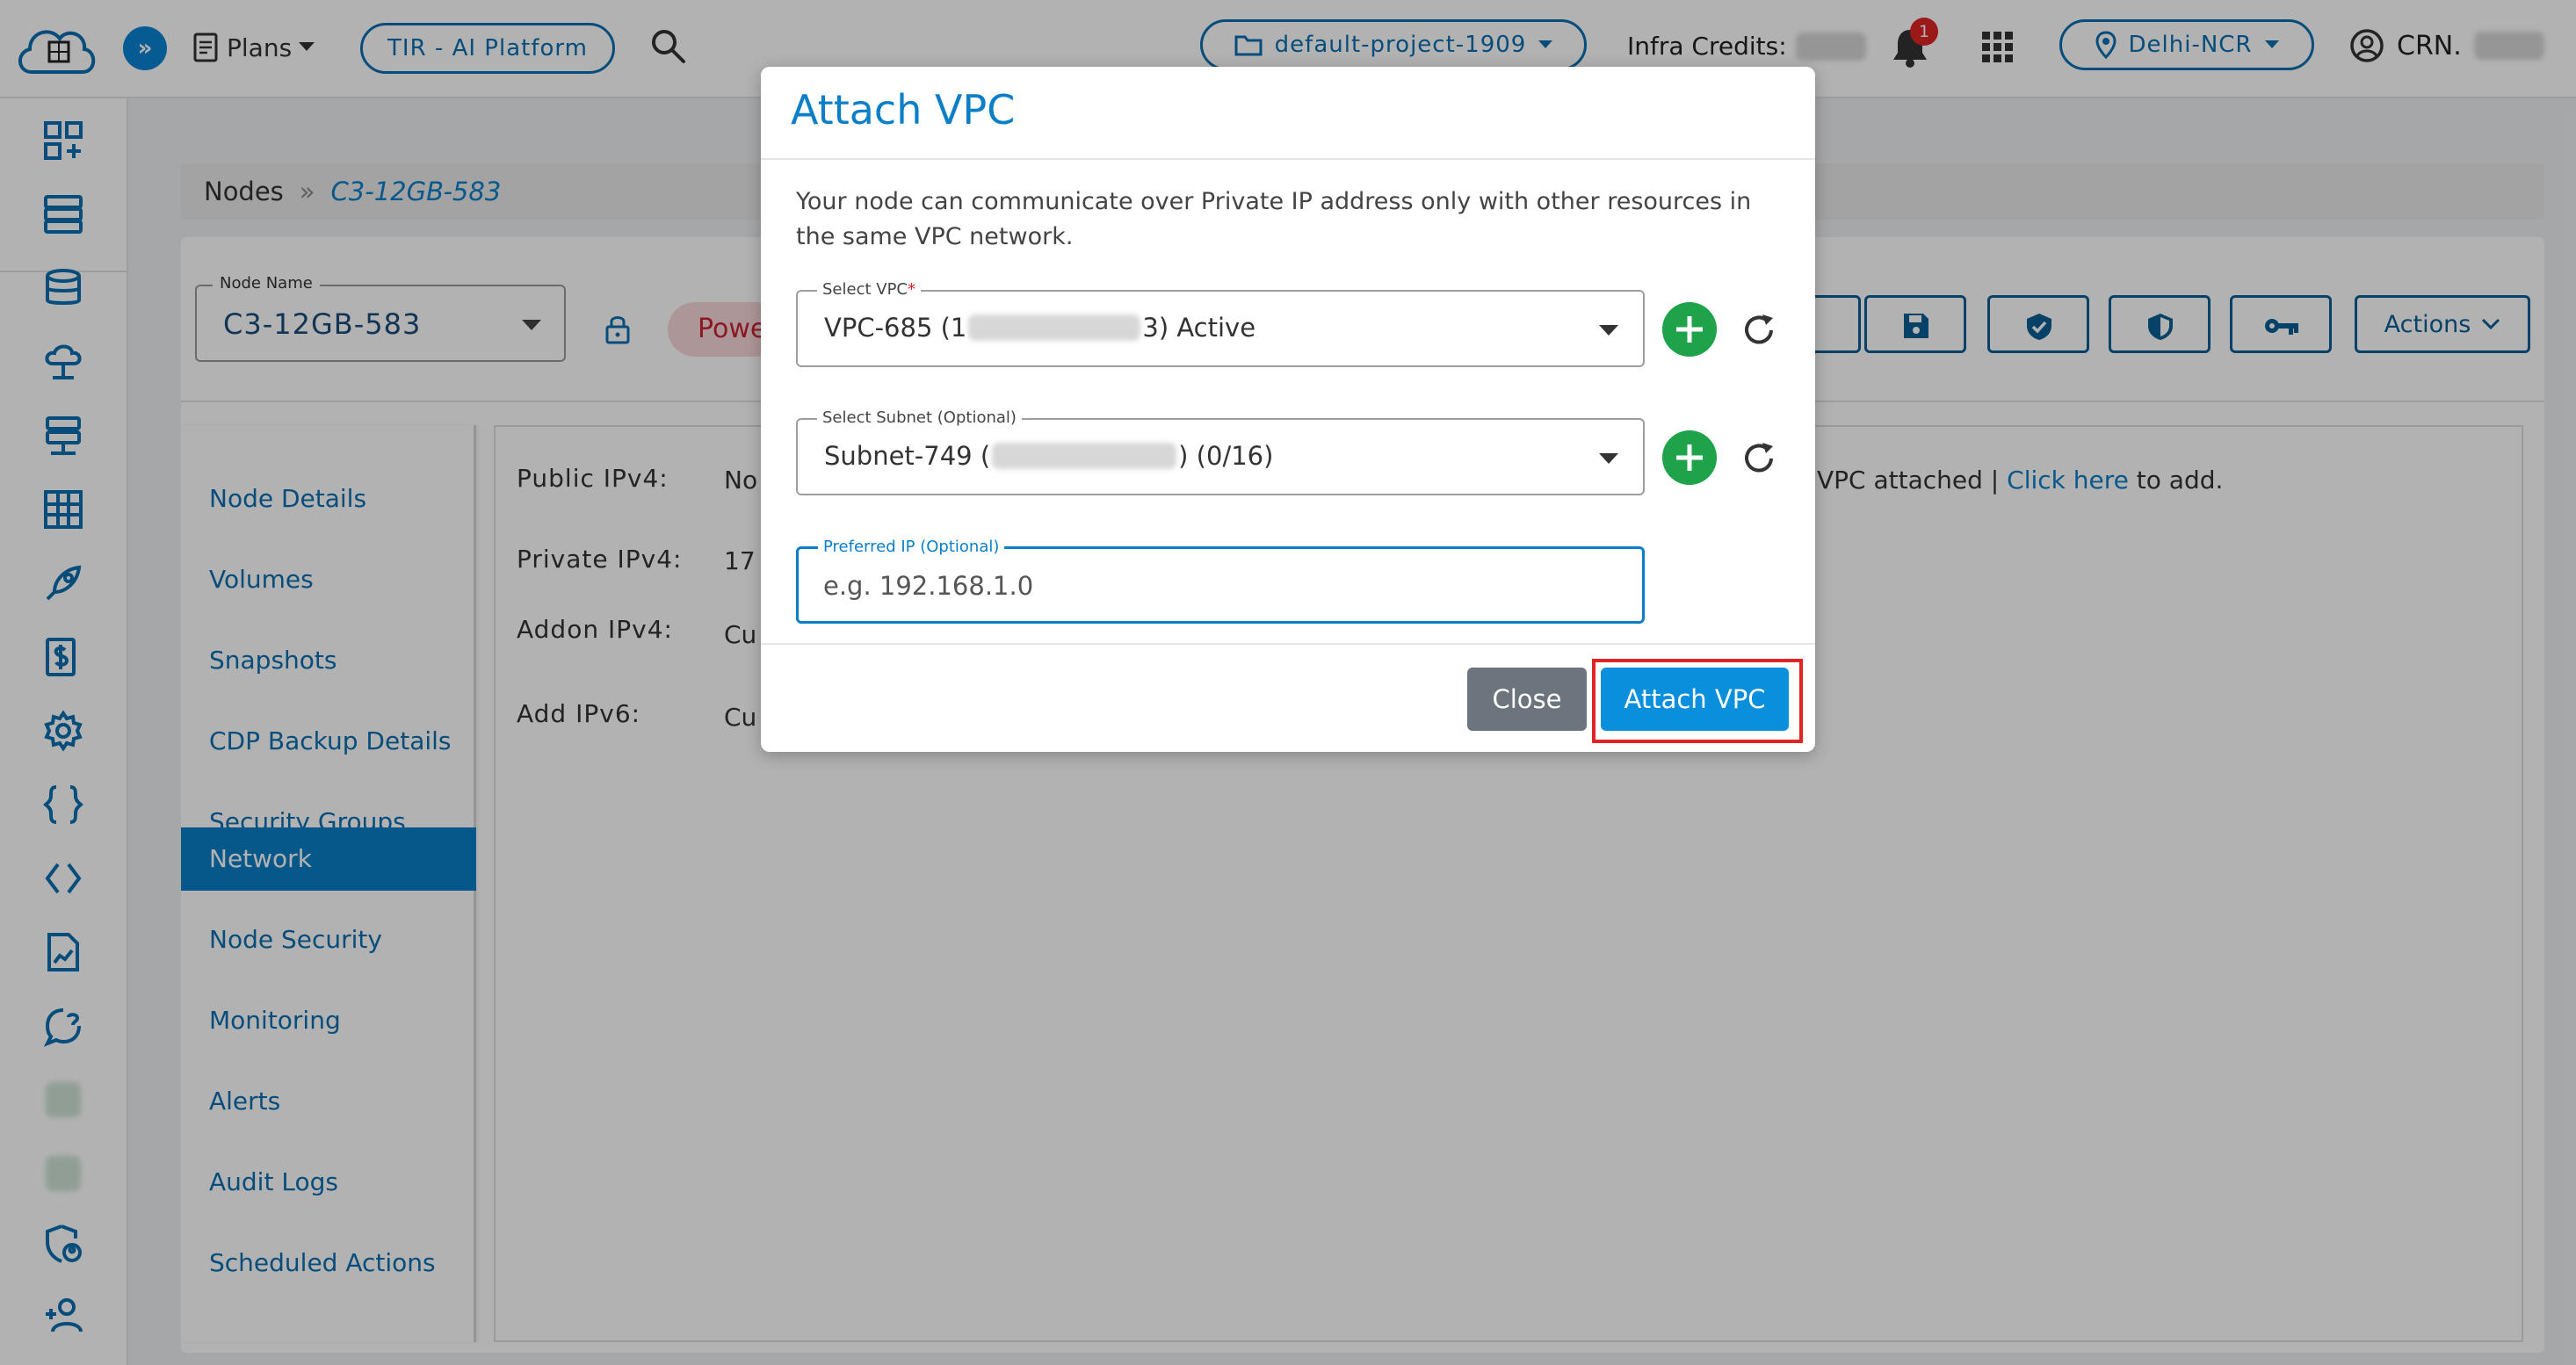 Image resolution: width=2576 pixels, height=1365 pixels. Describe the element at coordinates (1288, 644) in the screenshot. I see `modal-footer-divider` at that location.